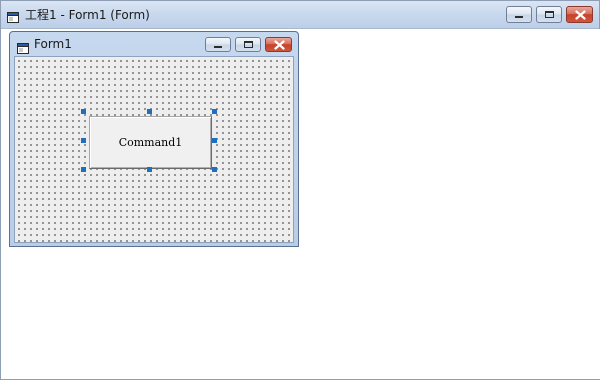 This screenshot has width=600, height=380. Describe the element at coordinates (83, 111) in the screenshot. I see `selection-handle-top-left` at that location.